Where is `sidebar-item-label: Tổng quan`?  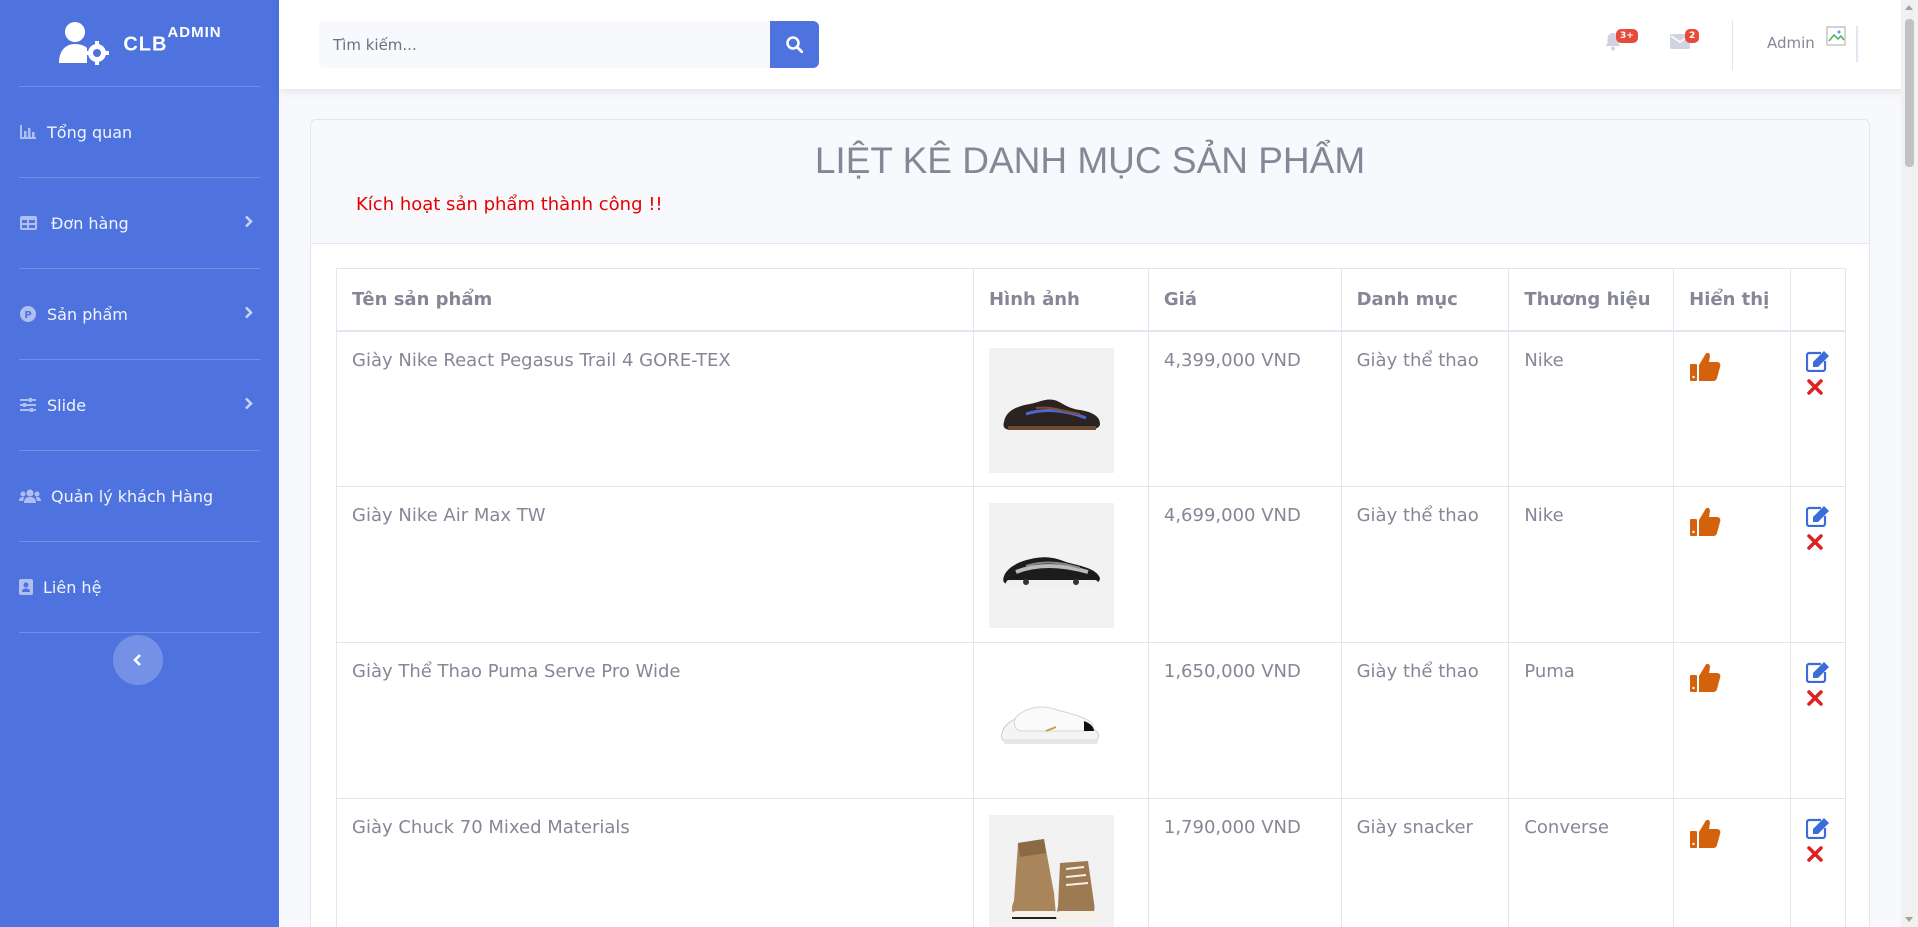 sidebar-item-label: Tổng quan is located at coordinates (90, 132).